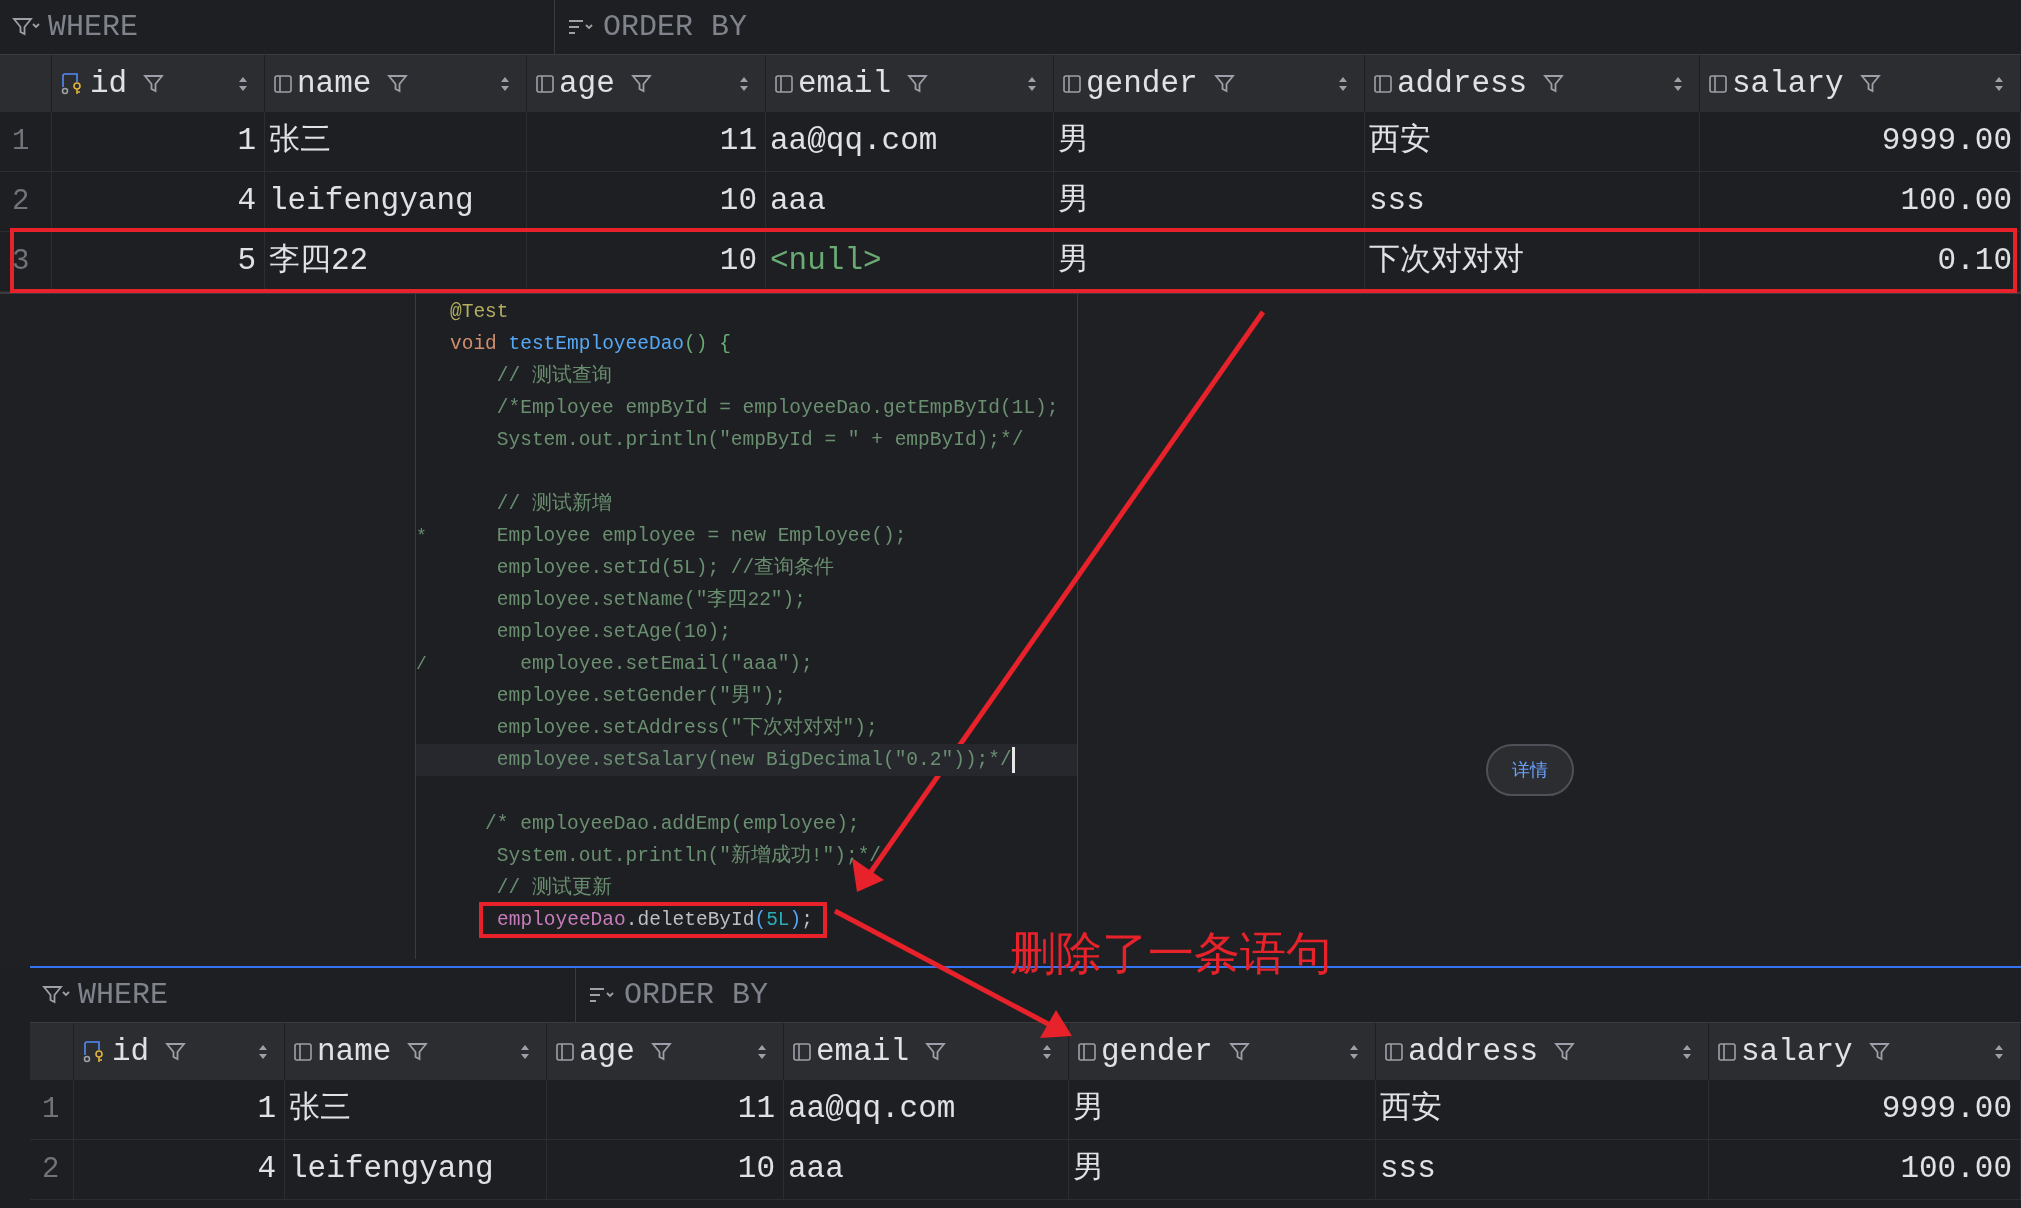 This screenshot has width=2021, height=1208. I want to click on code-line: System.out.println("新增成功!");*/, so click(688, 856).